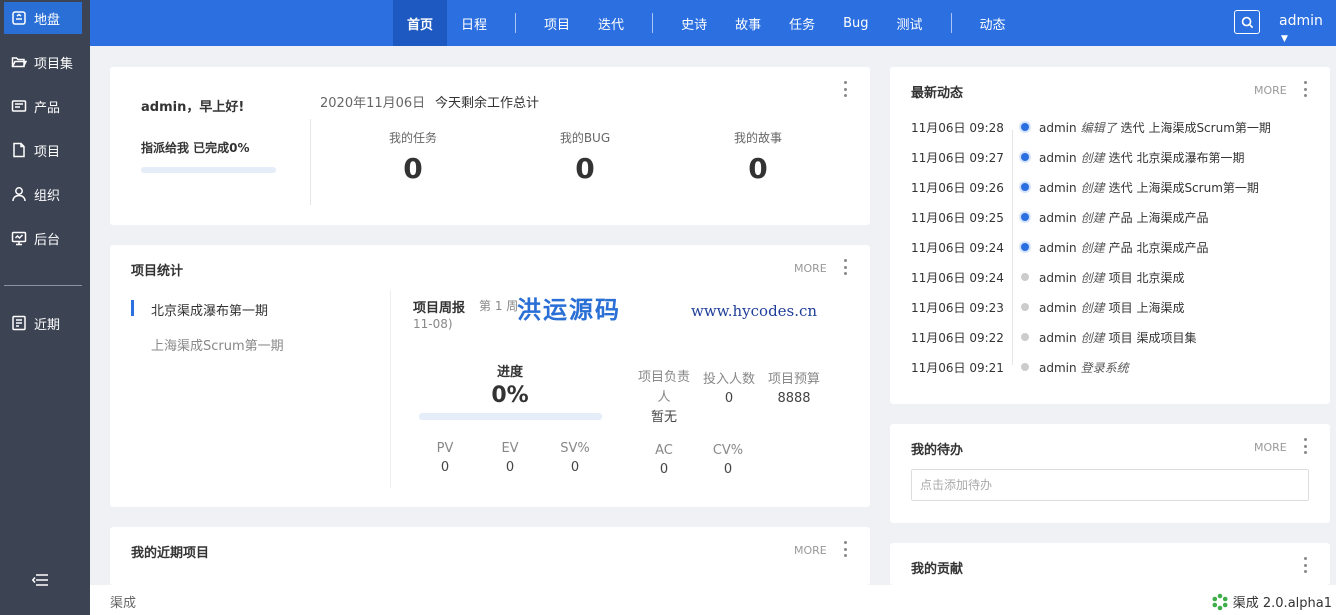 This screenshot has width=1336, height=615. I want to click on nav-project: 项目, so click(557, 23).